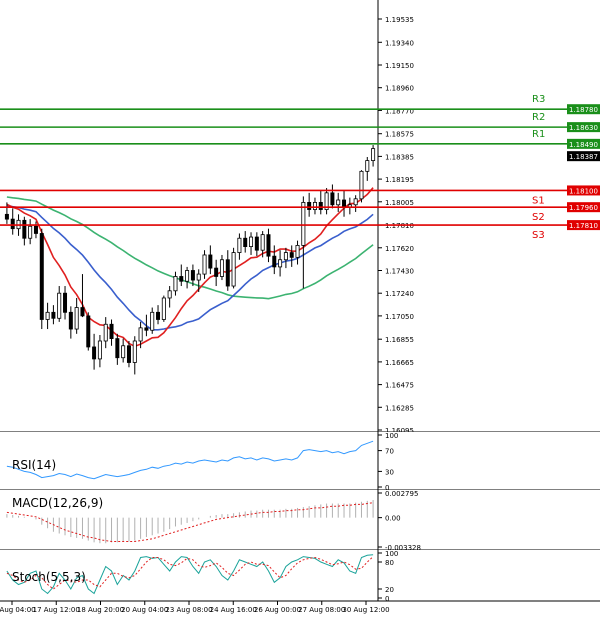  What do you see at coordinates (399, 271) in the screenshot?
I see `price-tick-label: 1.17430` at bounding box center [399, 271].